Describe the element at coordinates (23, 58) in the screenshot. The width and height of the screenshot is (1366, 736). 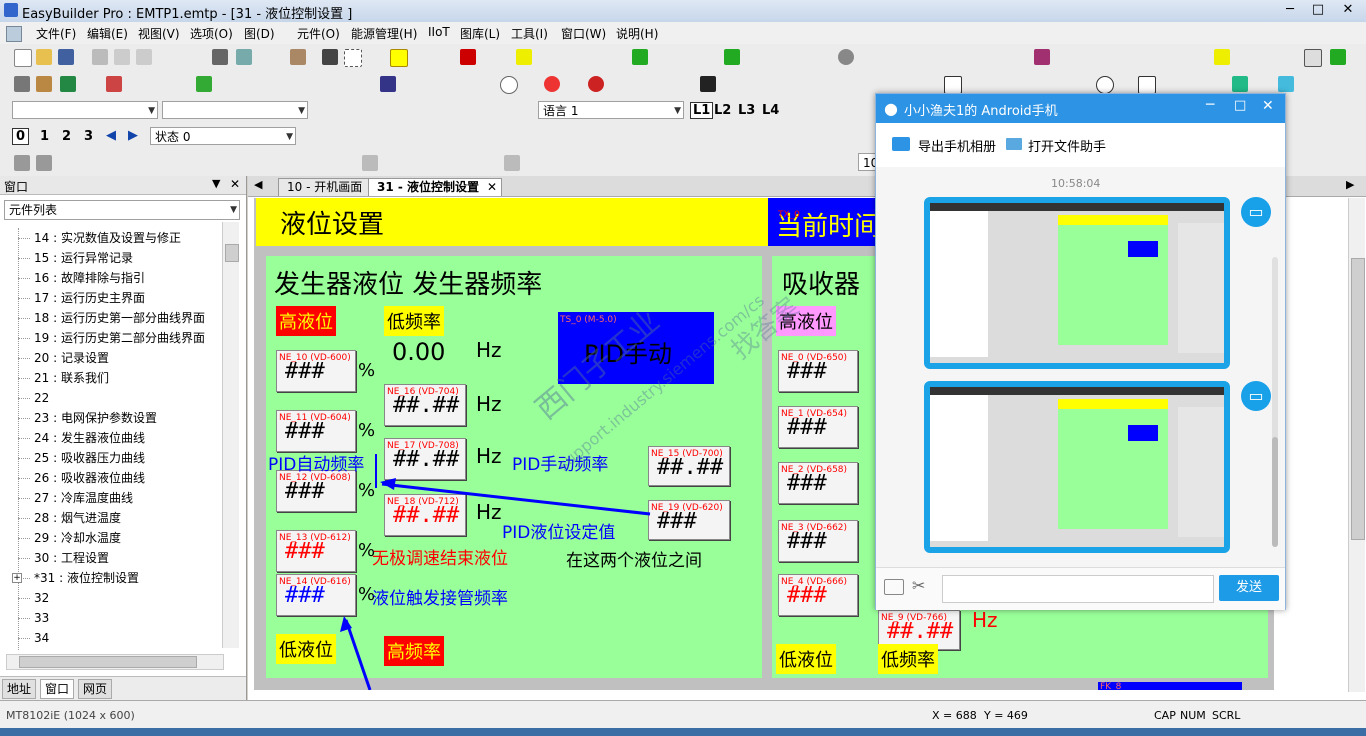
I see `new-icon` at that location.